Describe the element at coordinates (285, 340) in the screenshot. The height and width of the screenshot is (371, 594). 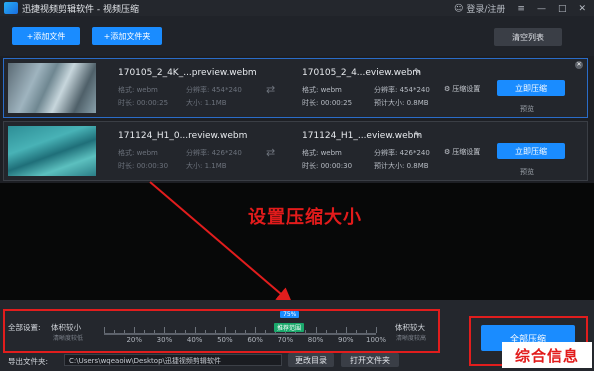
I see `slider-tick-label: 70%` at that location.